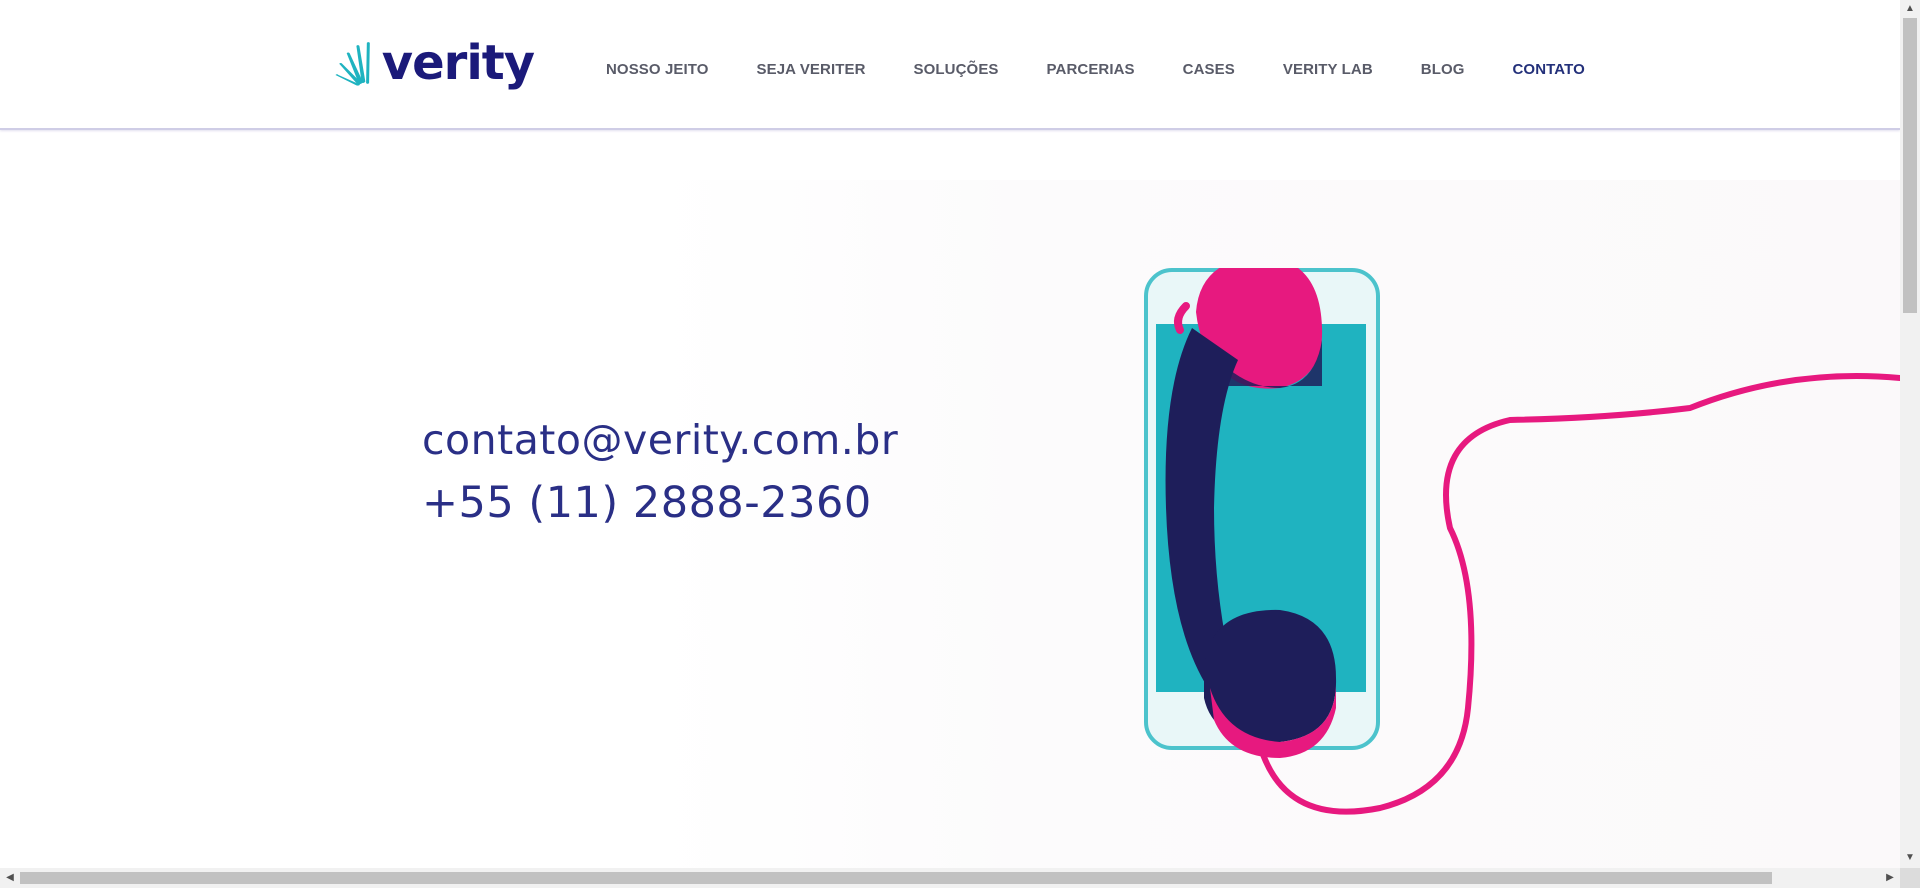  Describe the element at coordinates (1209, 69) in the screenshot. I see `nav-item-cases: CASES` at that location.